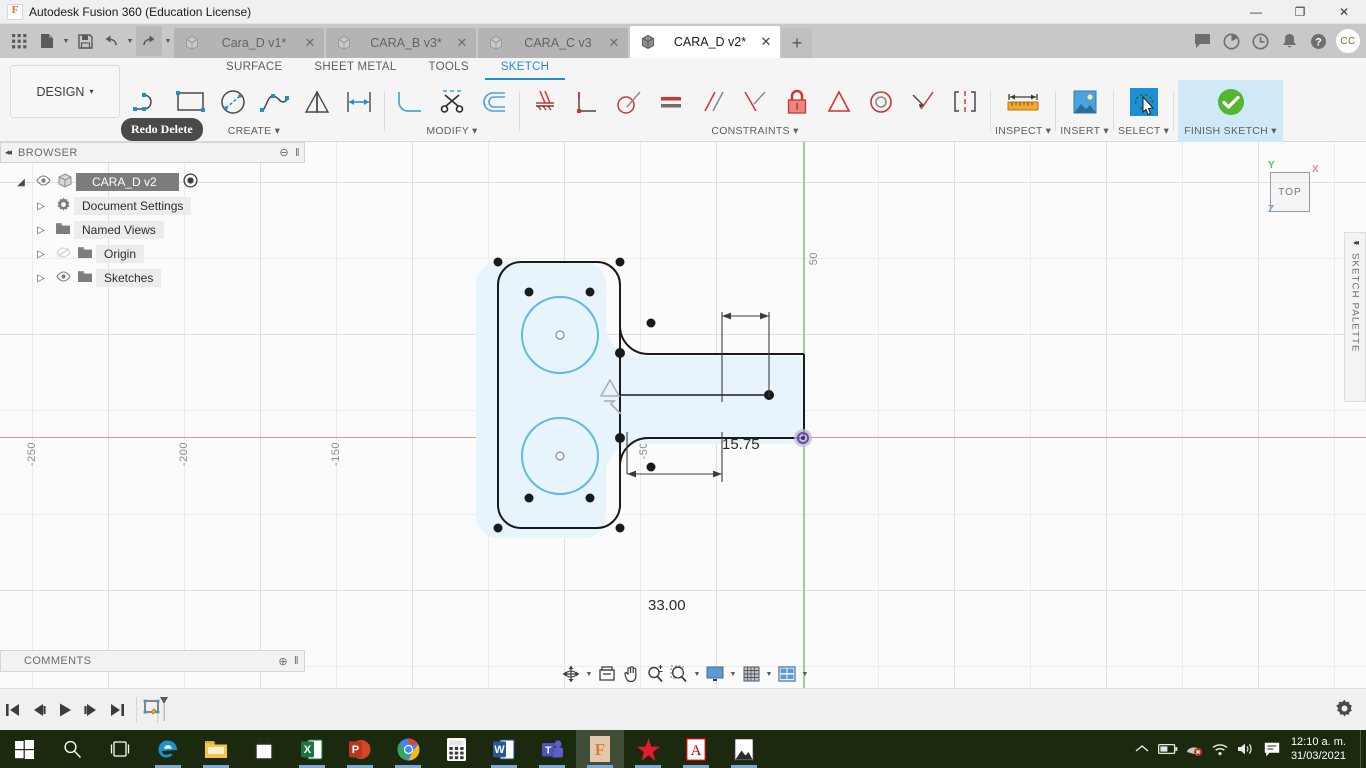 This screenshot has width=1366, height=768. What do you see at coordinates (216, 749) in the screenshot?
I see `file-explorer-app` at bounding box center [216, 749].